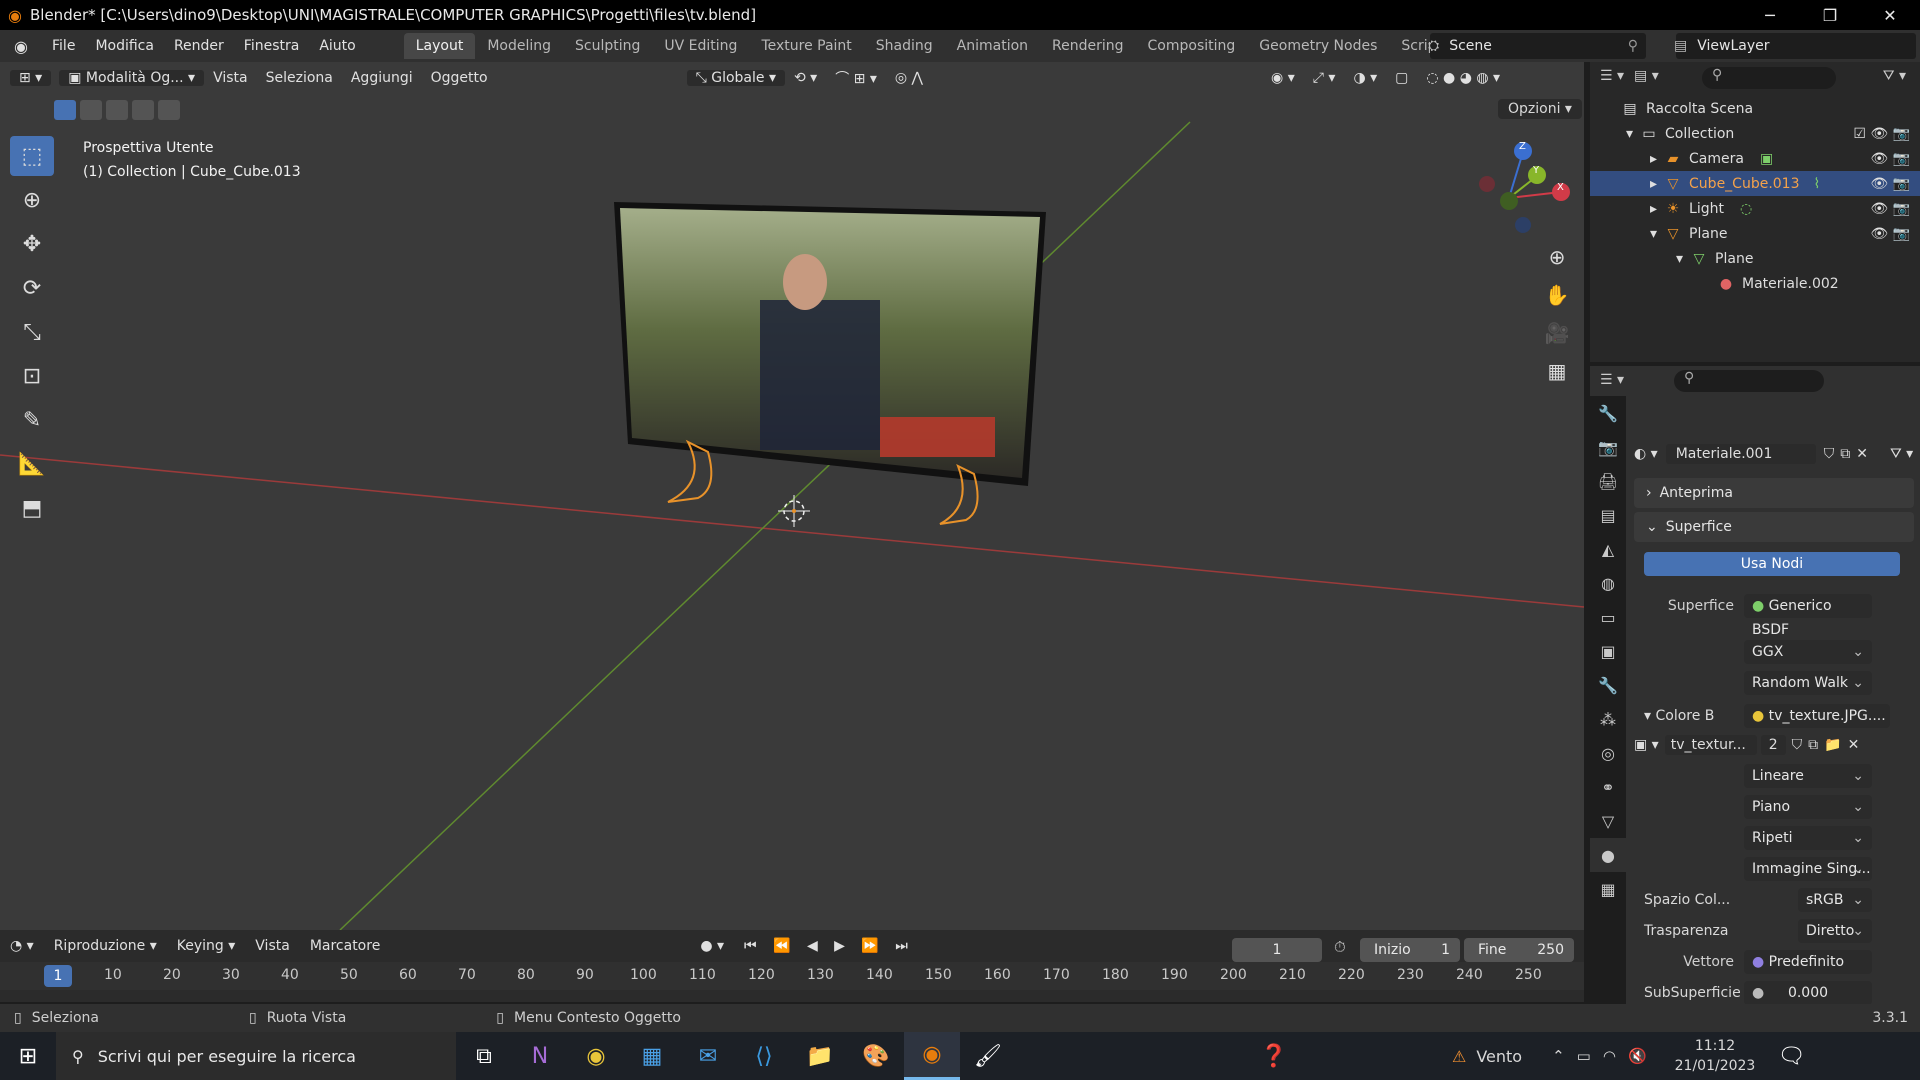  I want to click on material-name-field: Materiale.001, so click(1740, 454).